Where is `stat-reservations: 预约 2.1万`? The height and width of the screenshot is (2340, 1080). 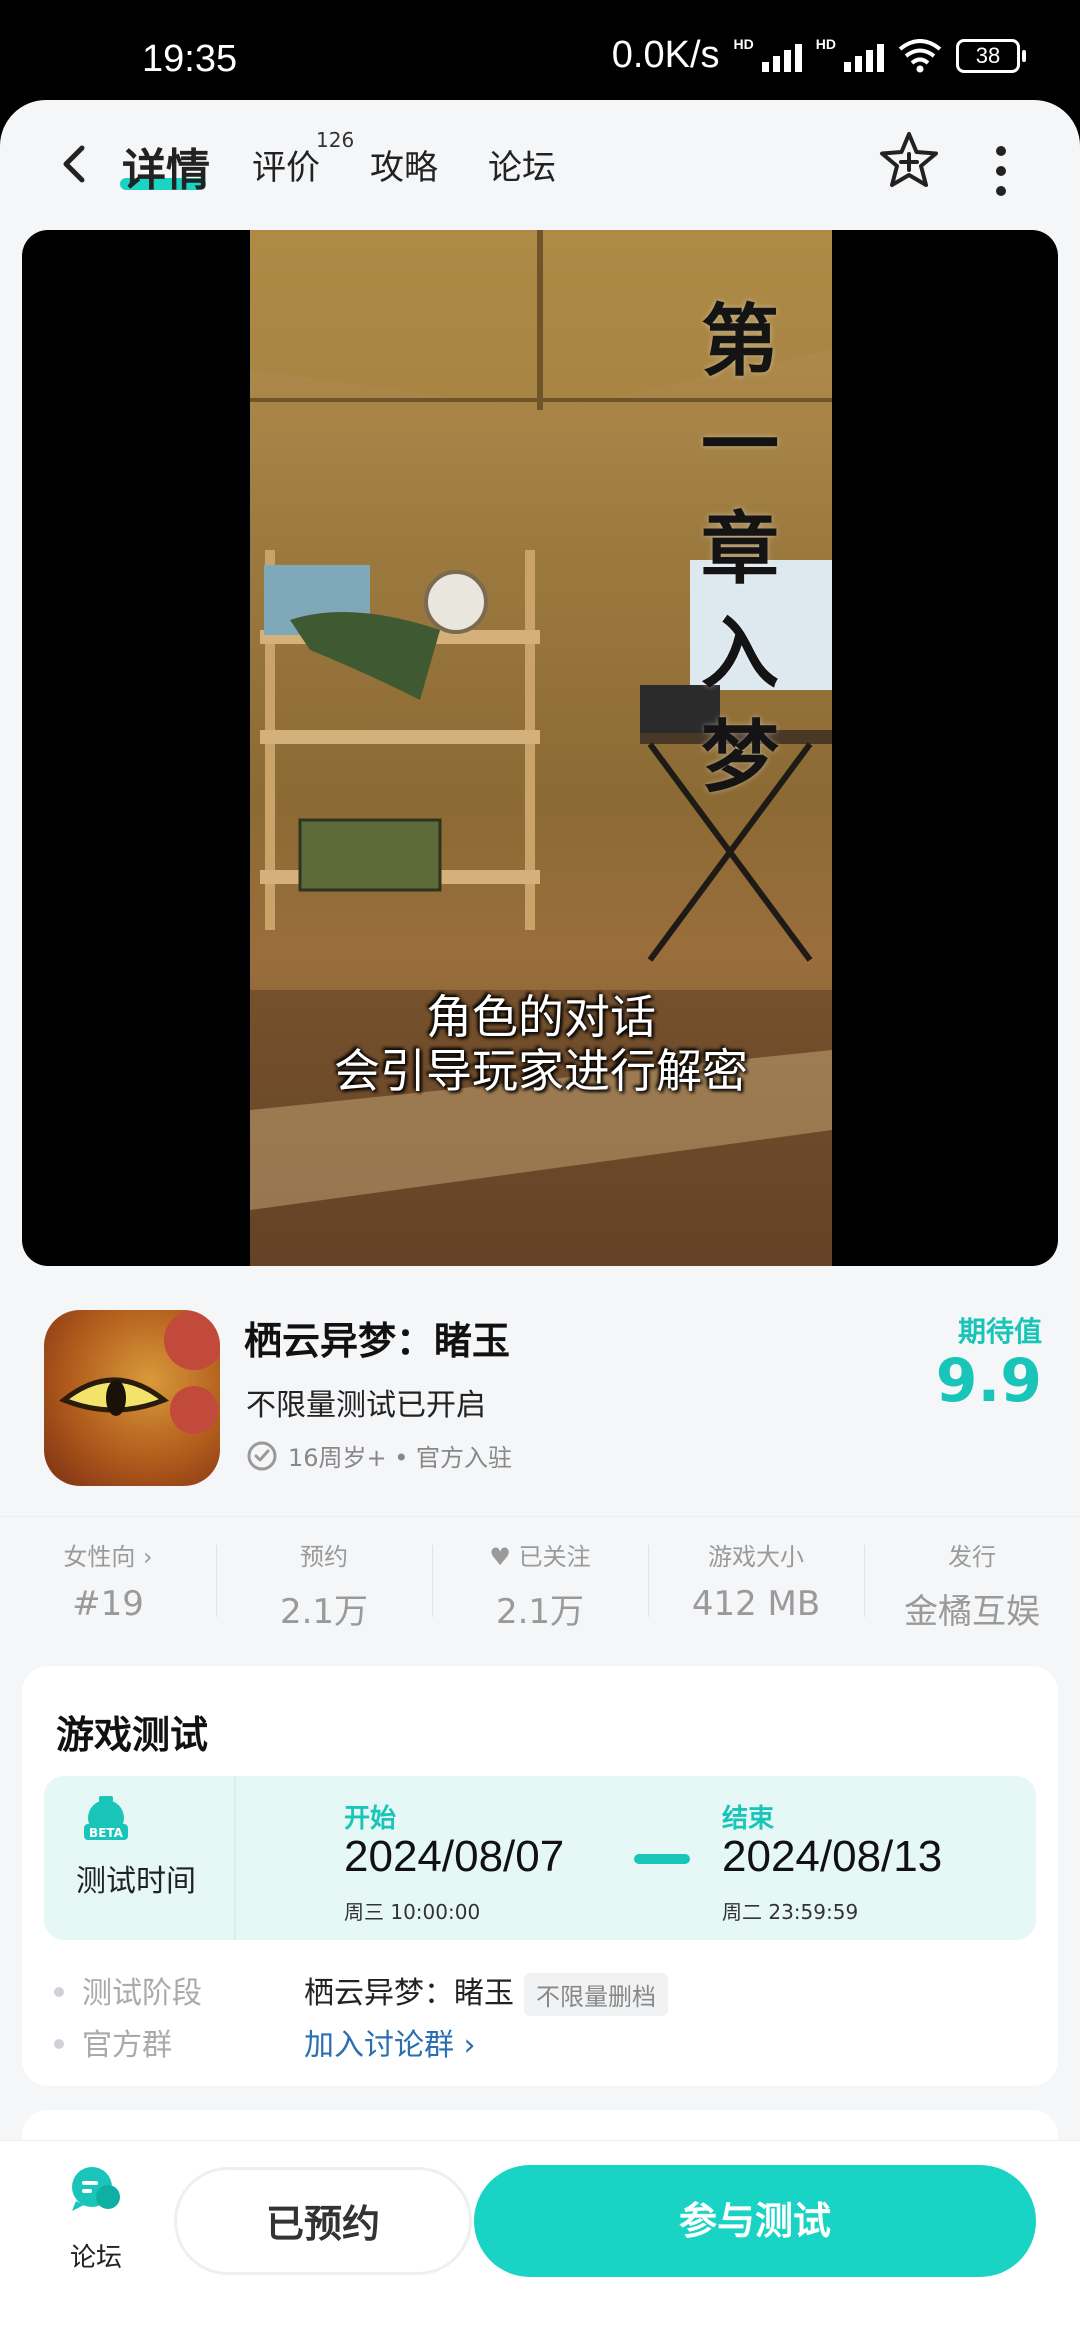
stat-reservations: 预约 2.1万 is located at coordinates (324, 1581).